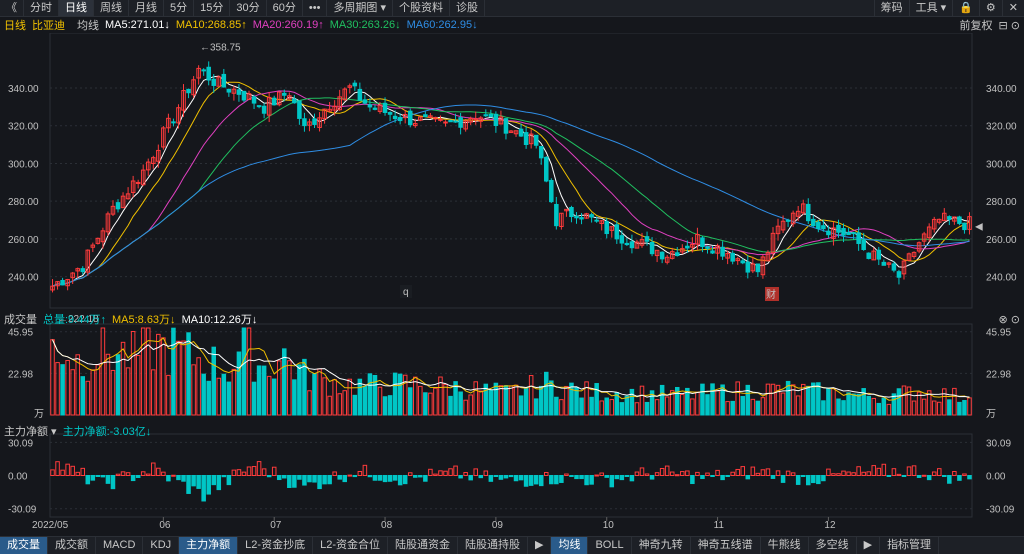  I want to click on period-tab-12: 诊股, so click(468, 8).